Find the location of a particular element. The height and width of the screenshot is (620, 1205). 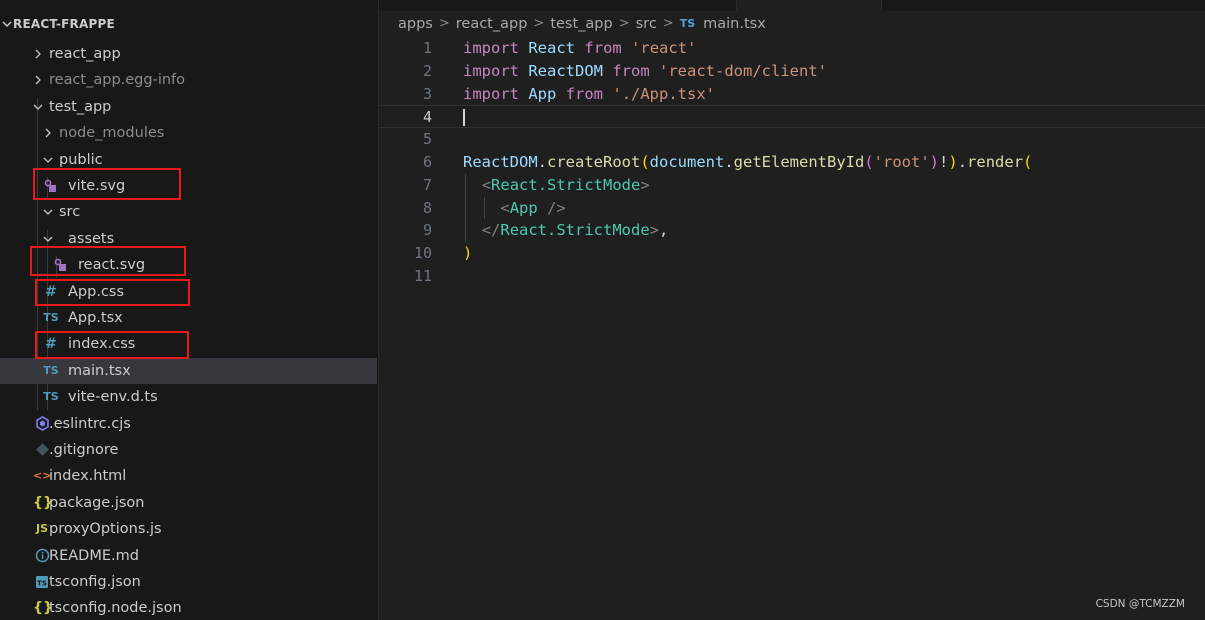

breadcrumb-test-app: test_app is located at coordinates (581, 24).